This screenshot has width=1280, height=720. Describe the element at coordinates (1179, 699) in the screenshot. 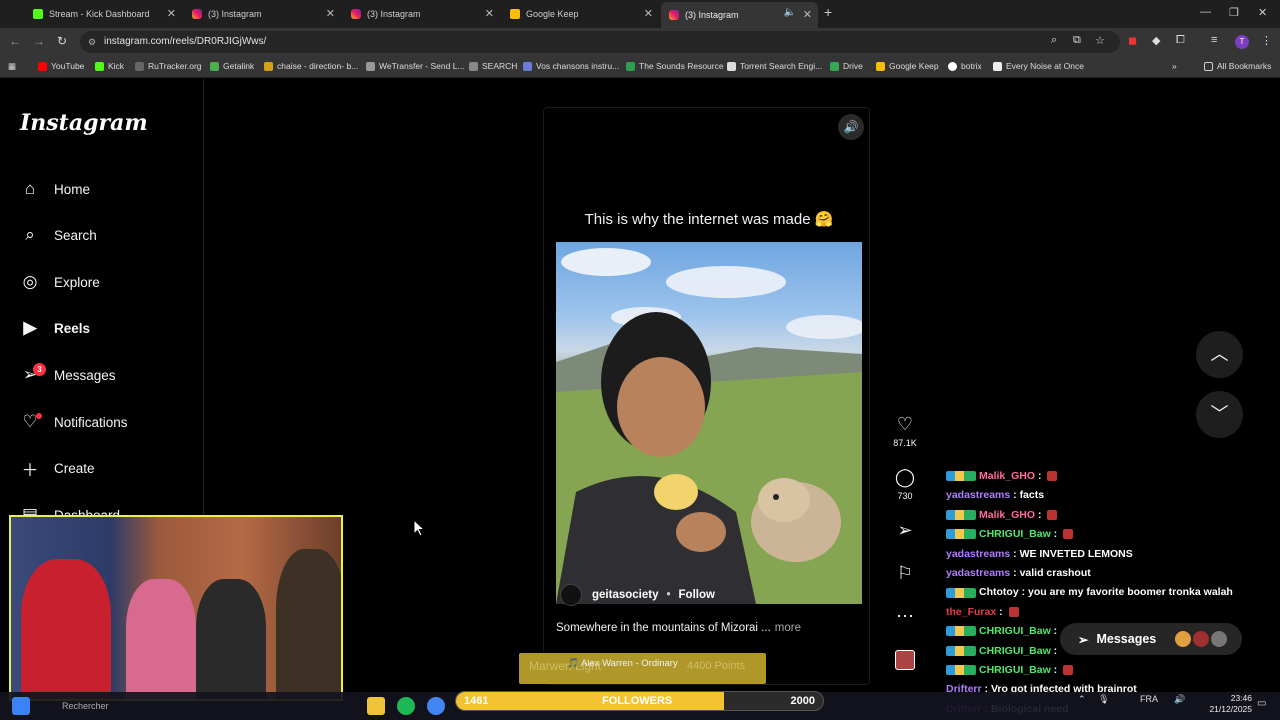

I see `speaker-icon: 🔊` at that location.